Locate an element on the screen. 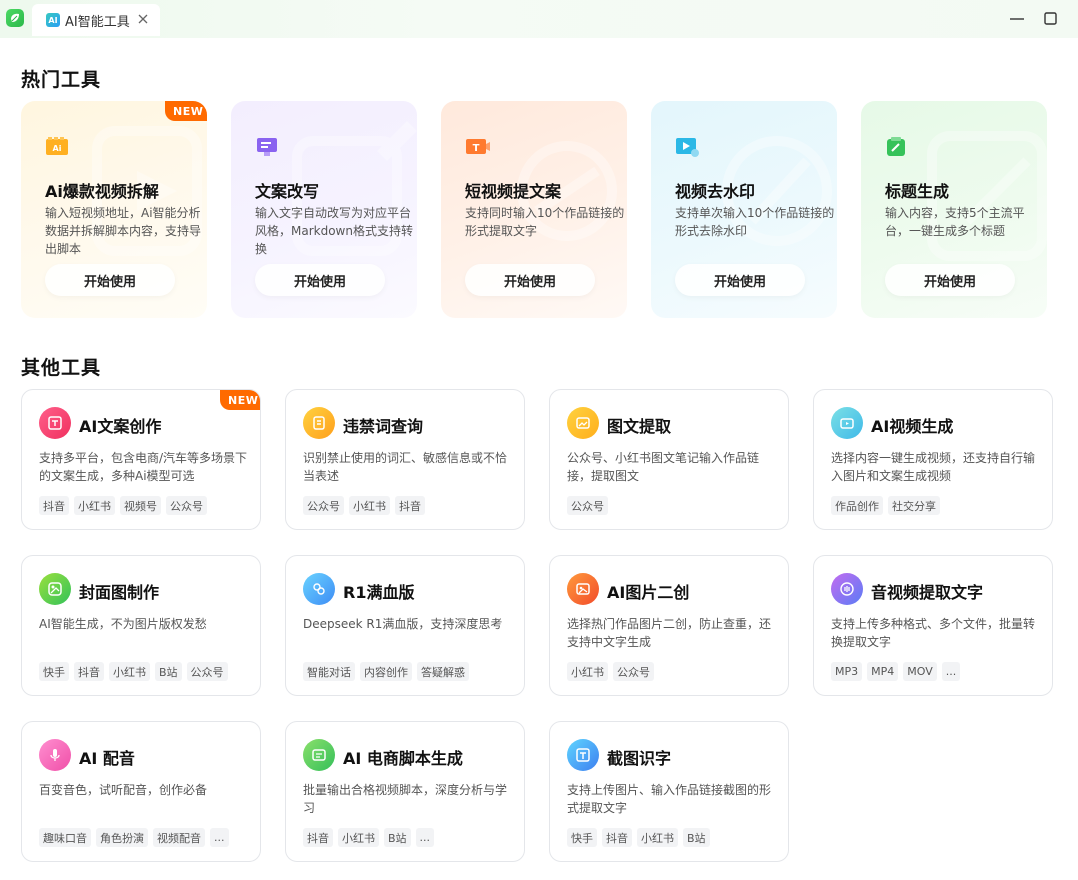 Image resolution: width=1078 pixels, height=880 pixels. hot-tool-card-watermark-remove: 视频去水印 支持单次输入10个作品链接的形式去除水印 开始使用 is located at coordinates (744, 209).